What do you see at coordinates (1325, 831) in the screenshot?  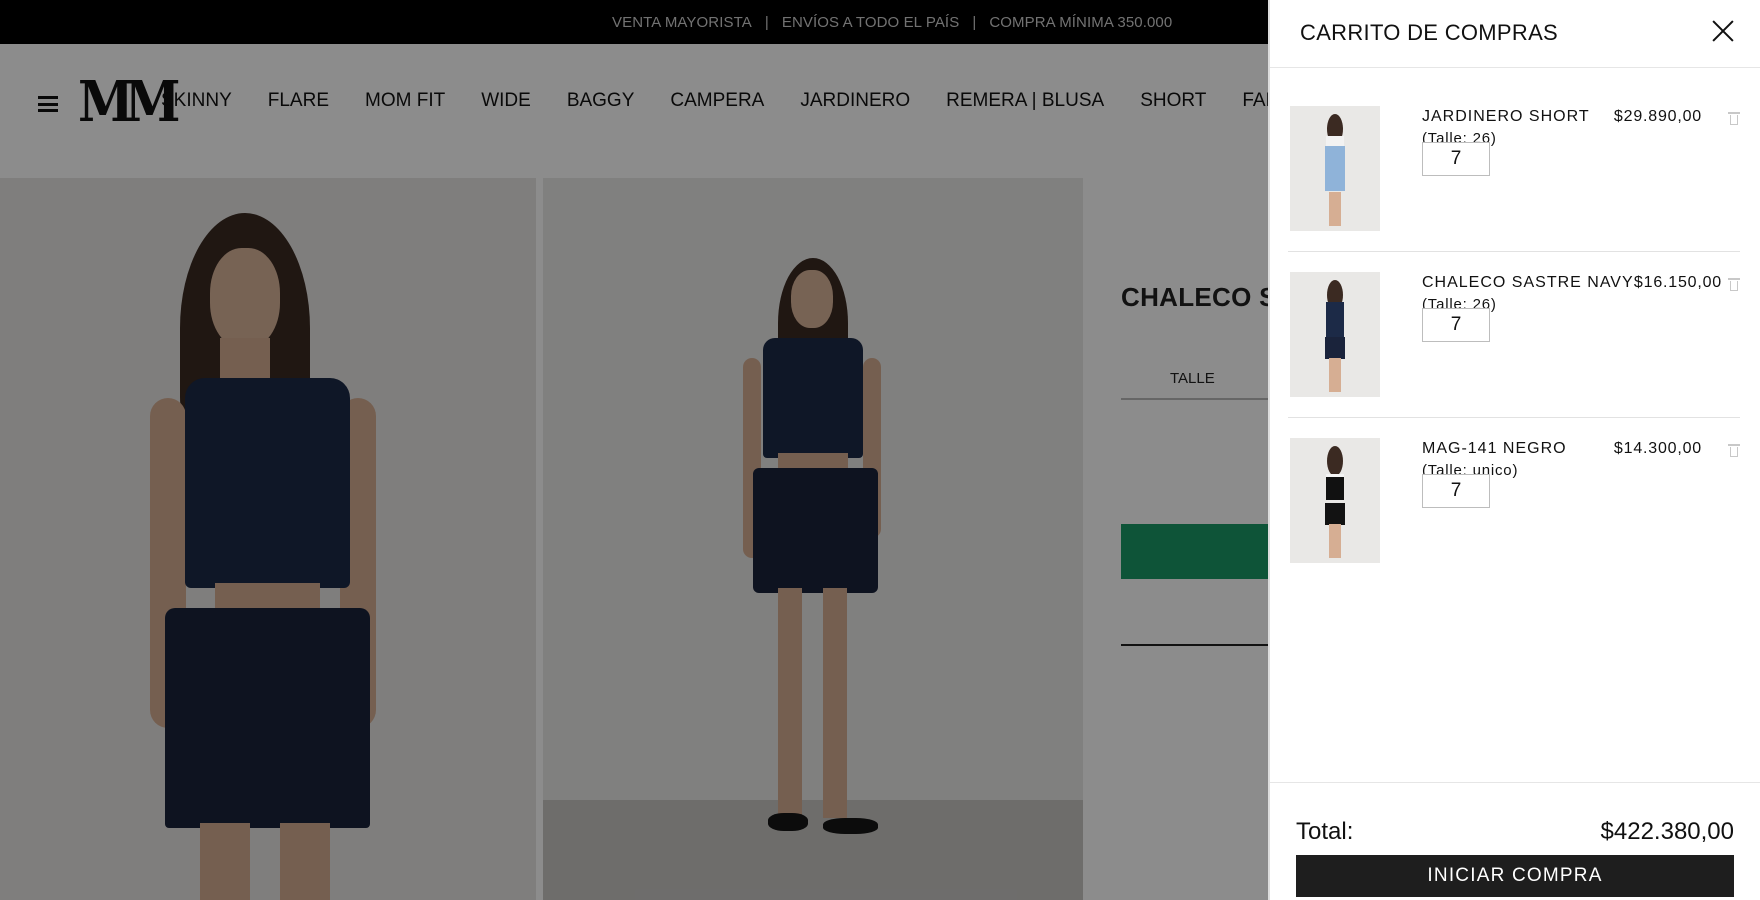 I see `total-label: Total:` at bounding box center [1325, 831].